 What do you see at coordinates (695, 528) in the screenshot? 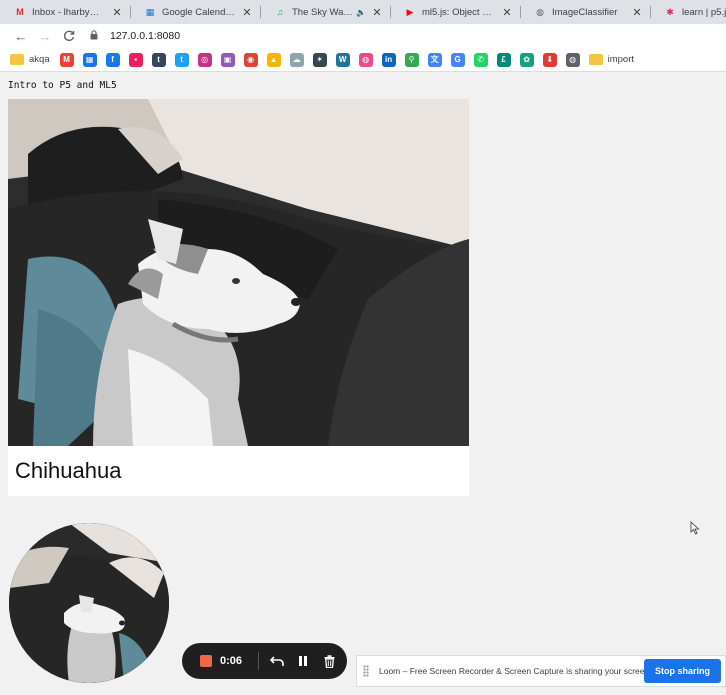
I see `mouse-cursor-icon` at bounding box center [695, 528].